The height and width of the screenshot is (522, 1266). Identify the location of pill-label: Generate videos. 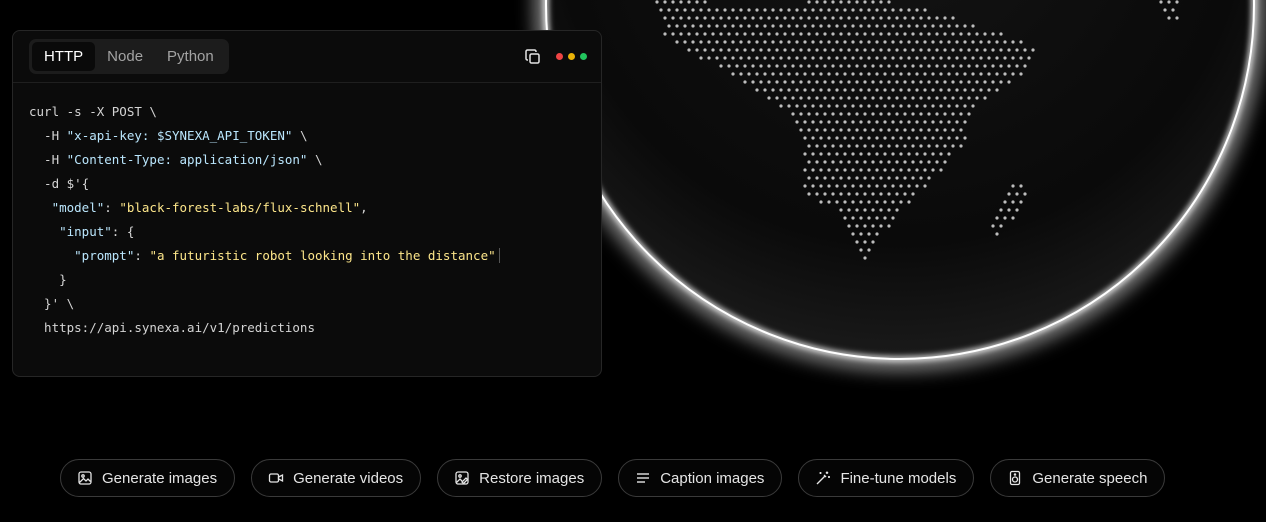
(348, 478).